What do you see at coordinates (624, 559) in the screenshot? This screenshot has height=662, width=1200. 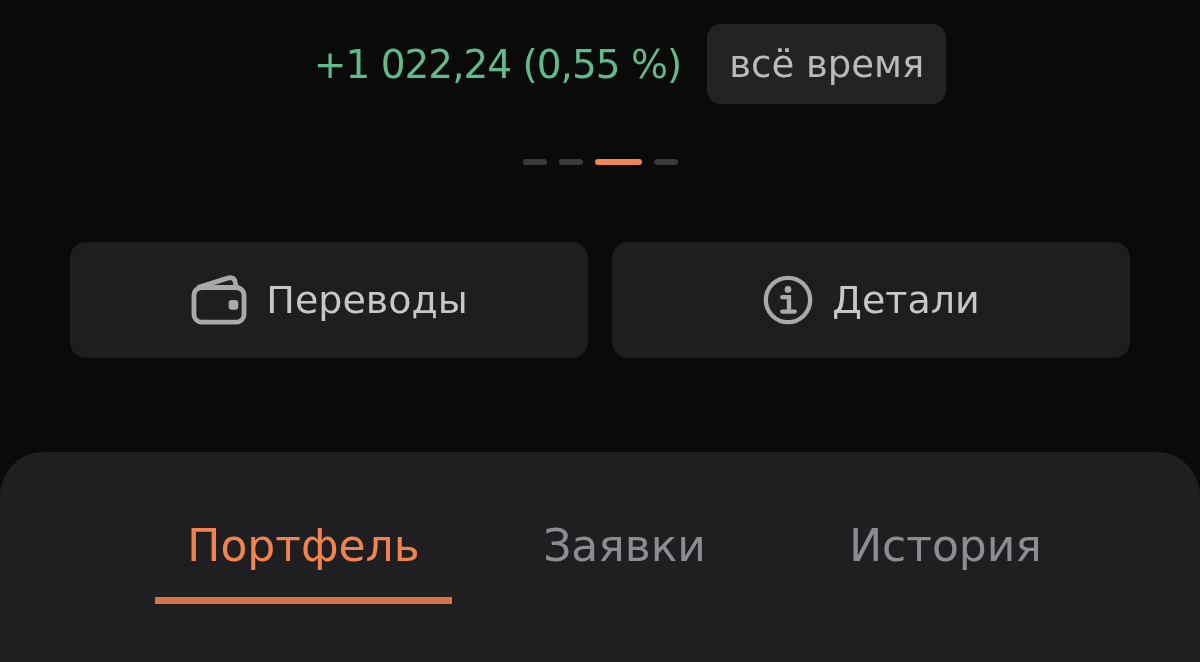 I see `tab: Заявки` at bounding box center [624, 559].